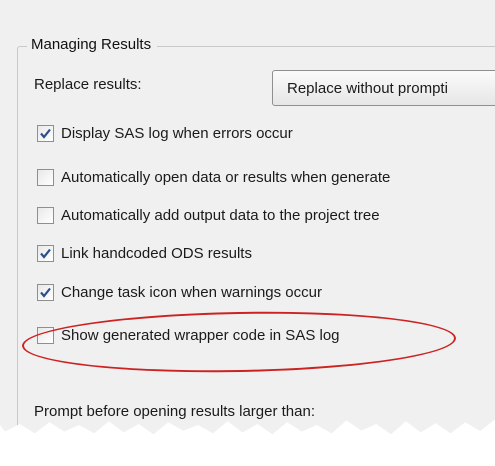  Describe the element at coordinates (92, 44) in the screenshot. I see `group-title: Managing Results` at that location.